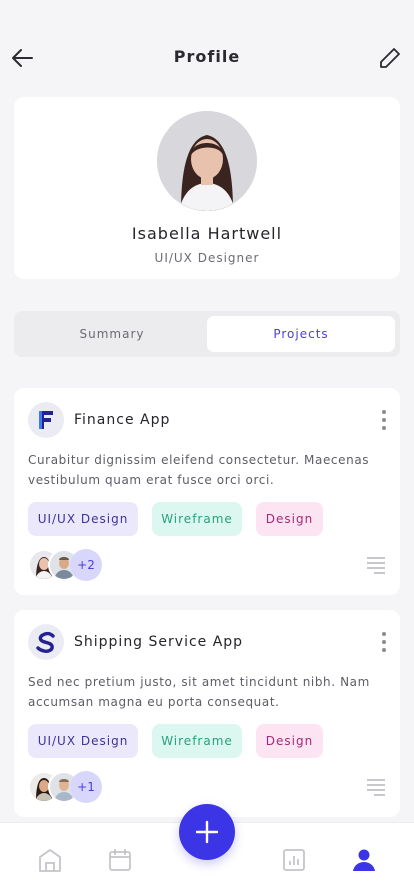  I want to click on tab-switcher: Summary Projects, so click(207, 334).